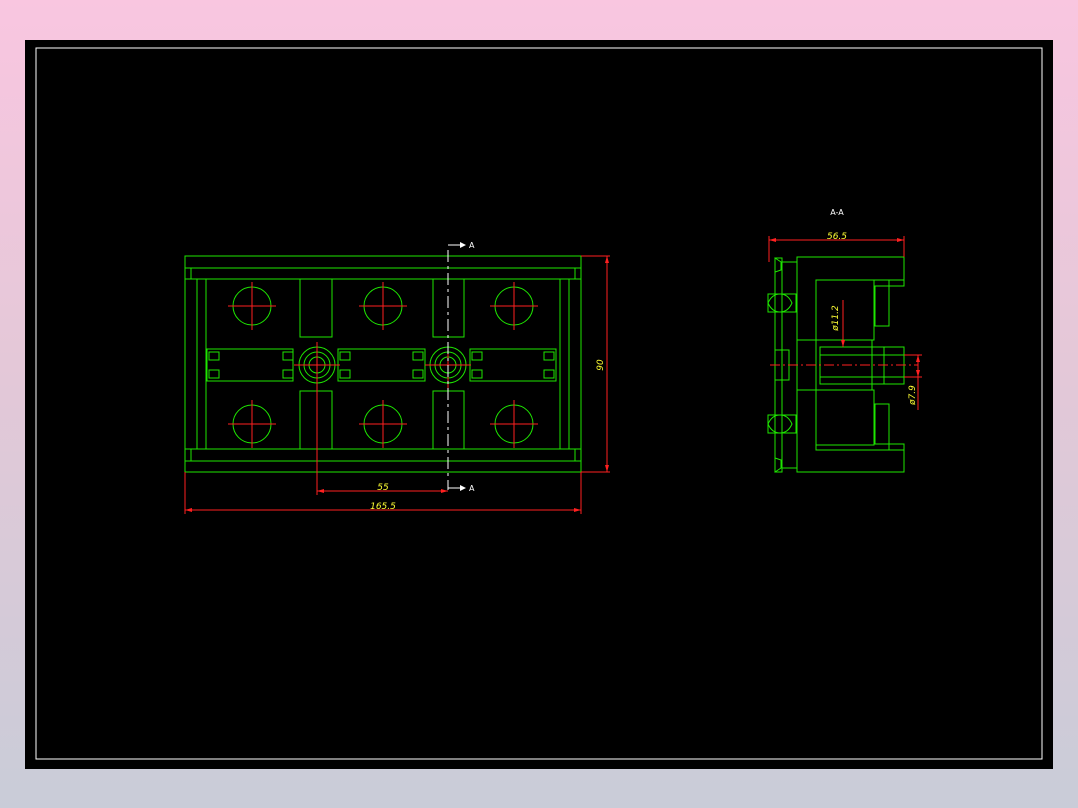 This screenshot has width=1078, height=808. I want to click on dim-section-width-text: 56.5, so click(837, 237).